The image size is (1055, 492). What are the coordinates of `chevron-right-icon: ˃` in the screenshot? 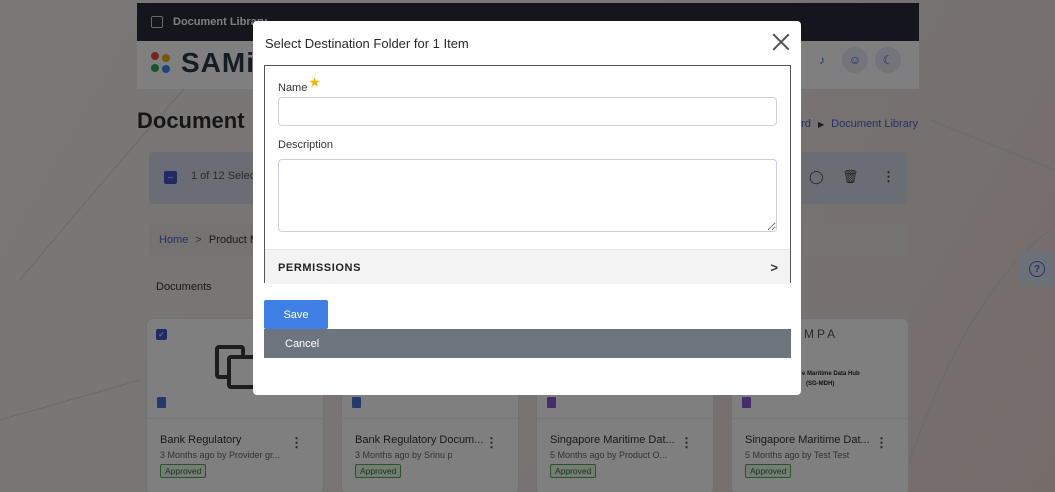 It's located at (774, 267).